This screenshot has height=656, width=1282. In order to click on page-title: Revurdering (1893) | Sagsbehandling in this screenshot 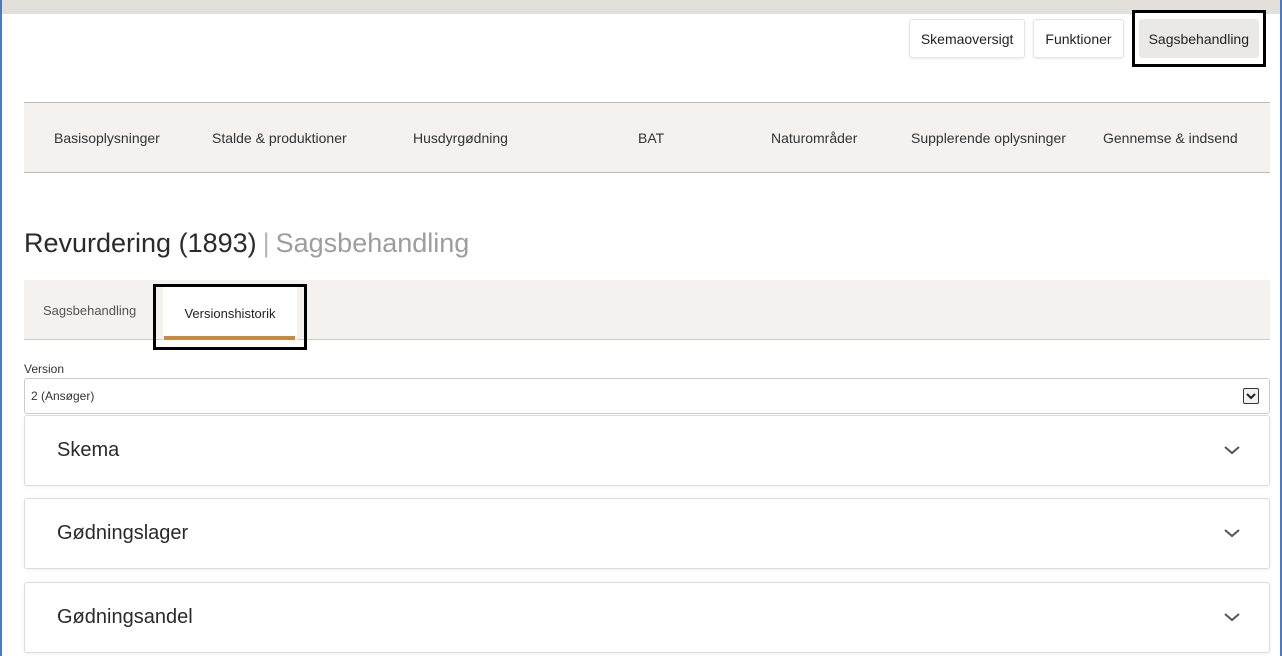, I will do `click(246, 243)`.